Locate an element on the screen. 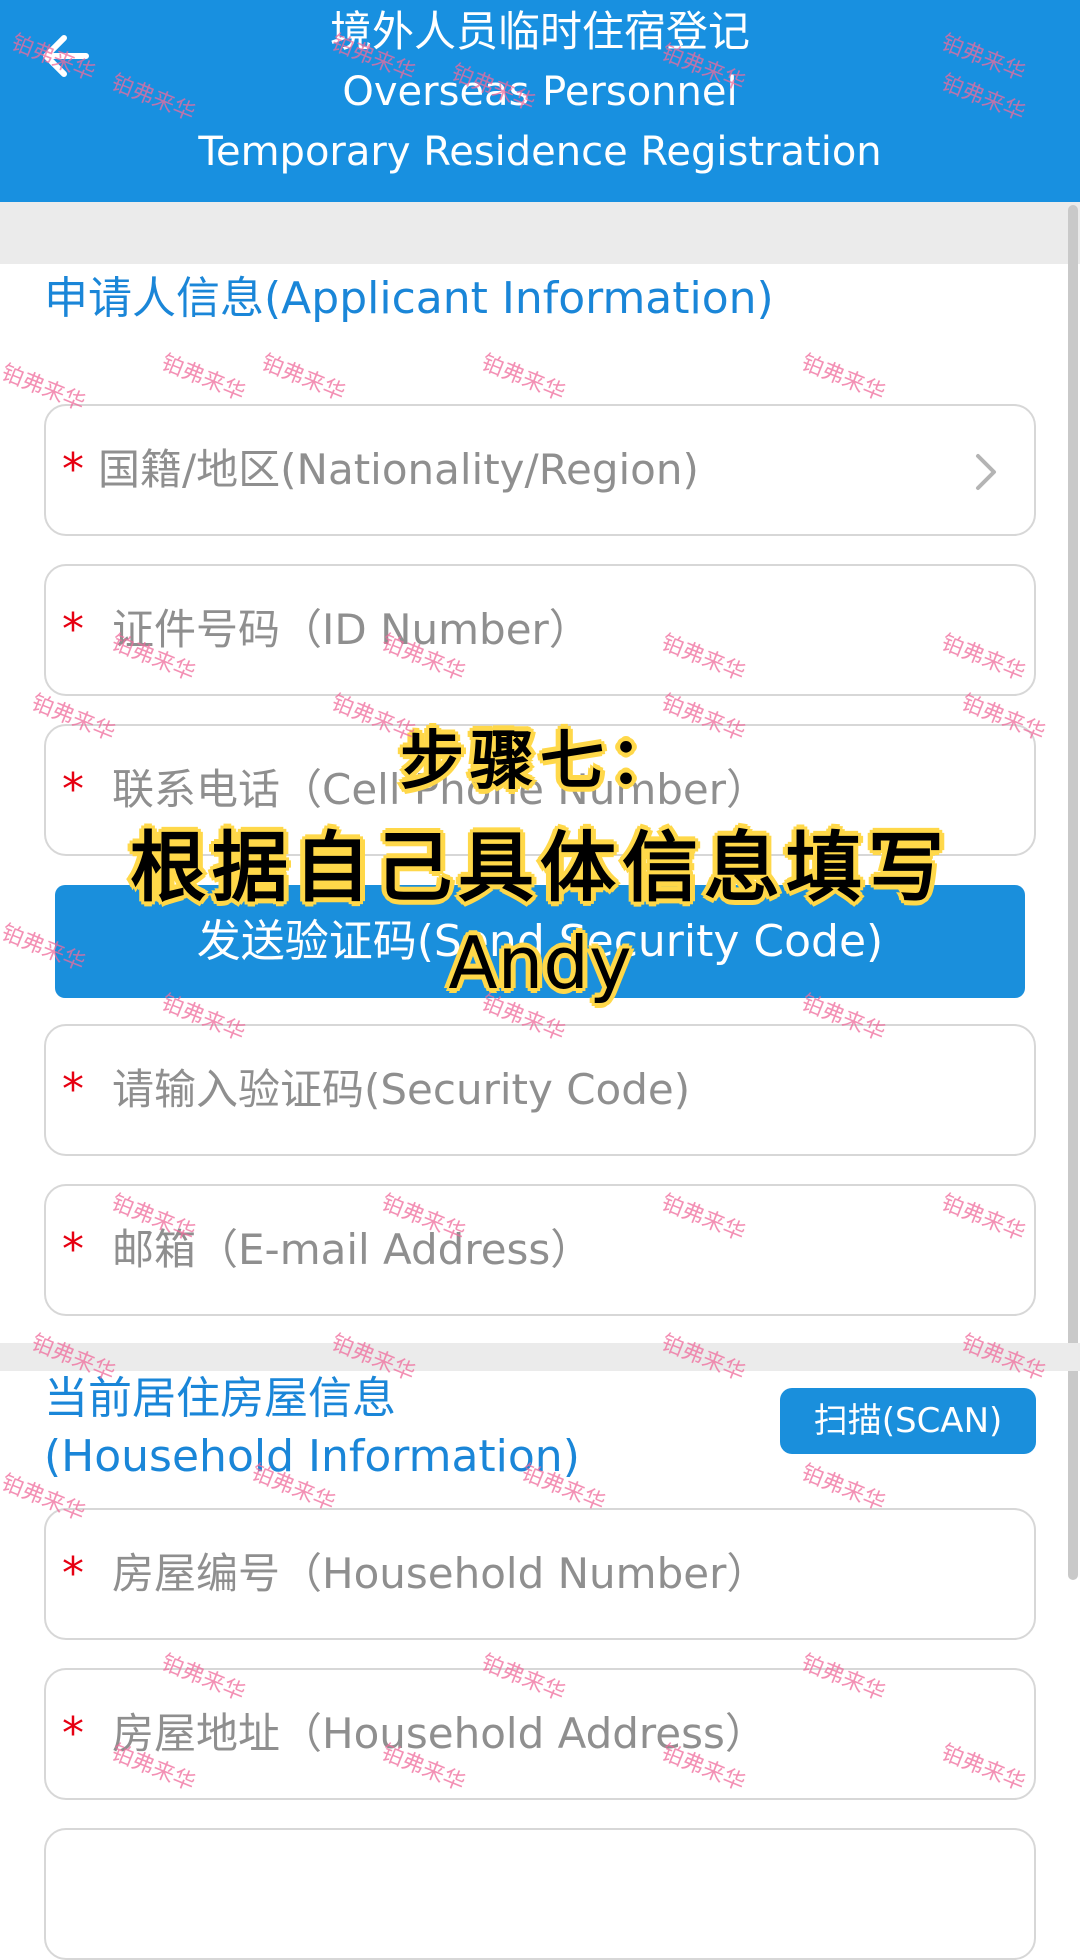 The image size is (1080, 1960). title-en-2: Temporary Residence Registration is located at coordinates (540, 152).